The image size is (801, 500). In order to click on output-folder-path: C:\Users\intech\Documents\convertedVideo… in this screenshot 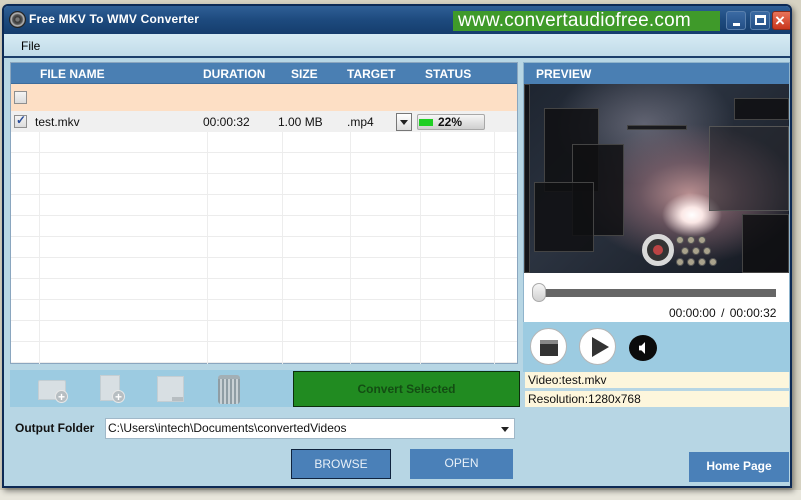, I will do `click(227, 428)`.